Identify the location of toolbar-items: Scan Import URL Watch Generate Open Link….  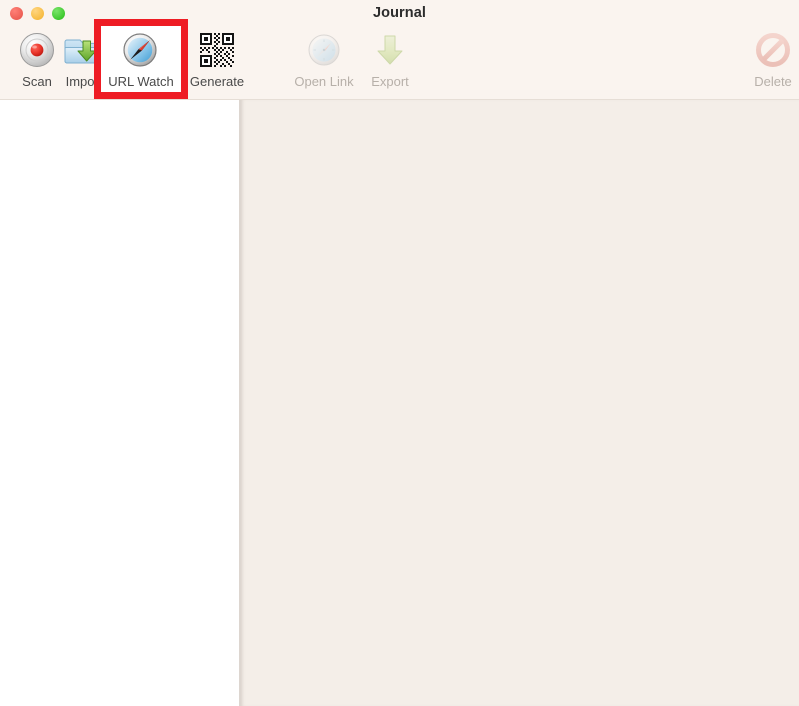
(399, 62).